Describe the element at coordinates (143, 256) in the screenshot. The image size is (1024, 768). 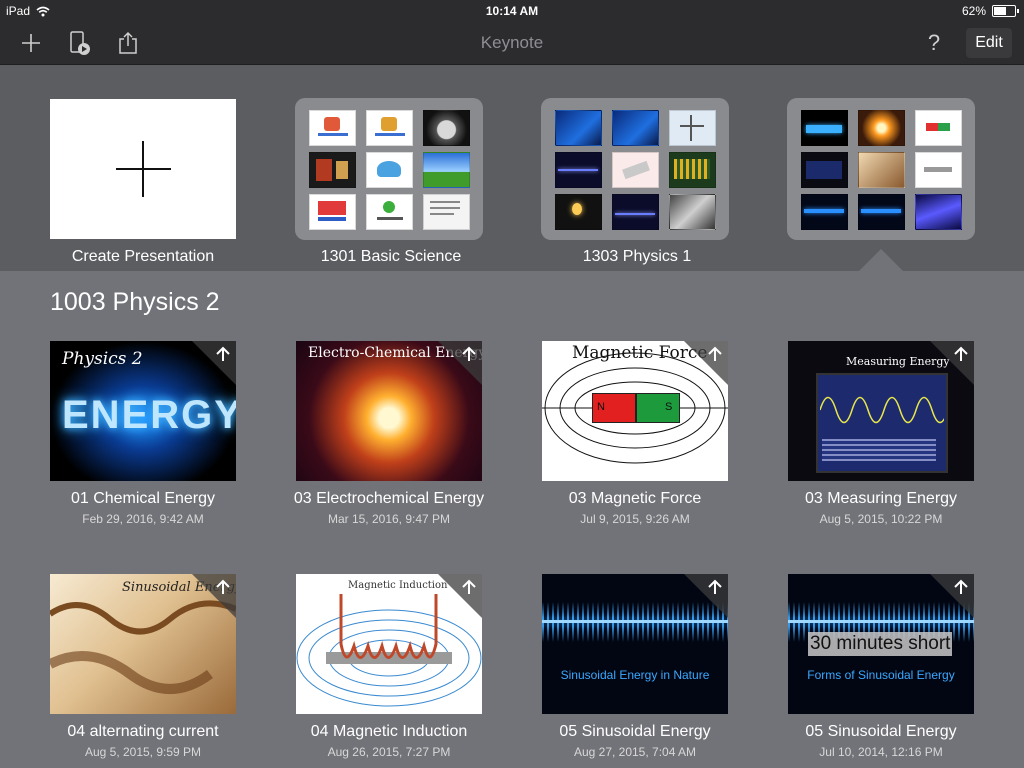
I see `create-presentation-label: Create Presentation` at that location.